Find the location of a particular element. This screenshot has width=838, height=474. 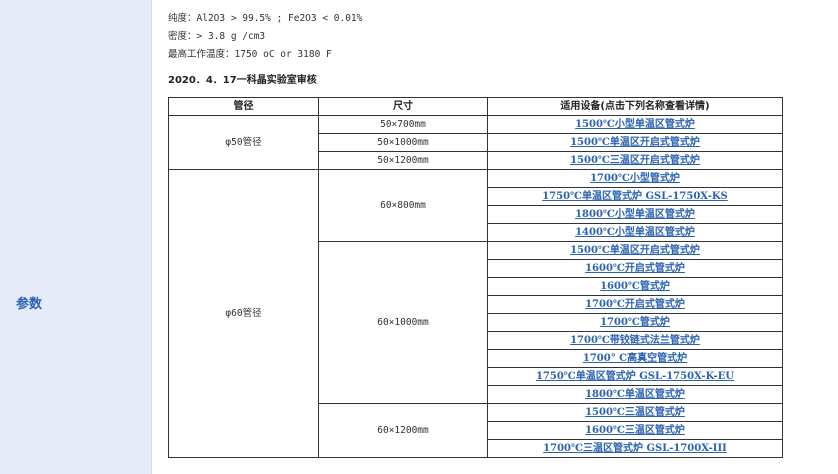

equipment-cell: 1750℃单温区管式炉 GSL-1750X-K-EU is located at coordinates (635, 376).